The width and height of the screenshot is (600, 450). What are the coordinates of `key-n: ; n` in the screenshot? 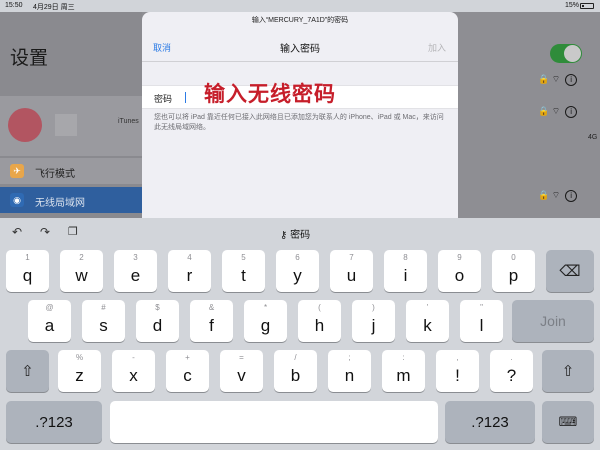 It's located at (349, 371).